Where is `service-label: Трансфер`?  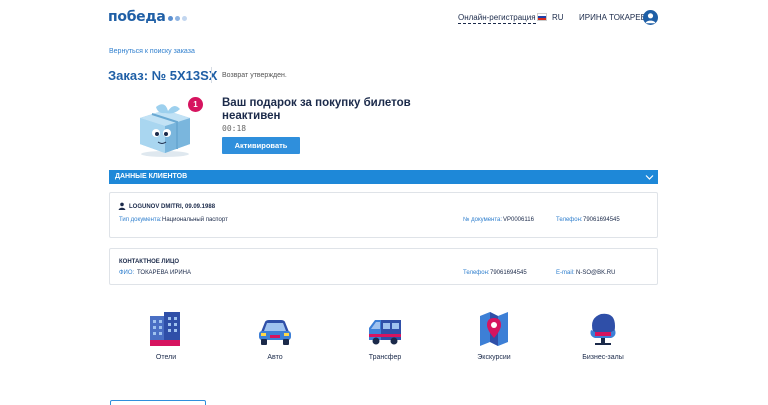 service-label: Трансфер is located at coordinates (385, 357).